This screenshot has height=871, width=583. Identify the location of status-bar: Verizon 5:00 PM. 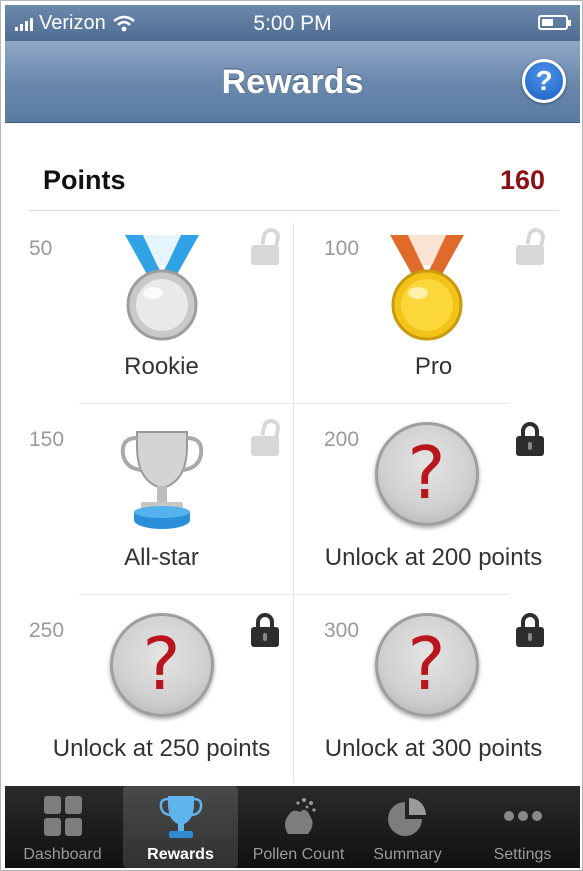
(292, 23).